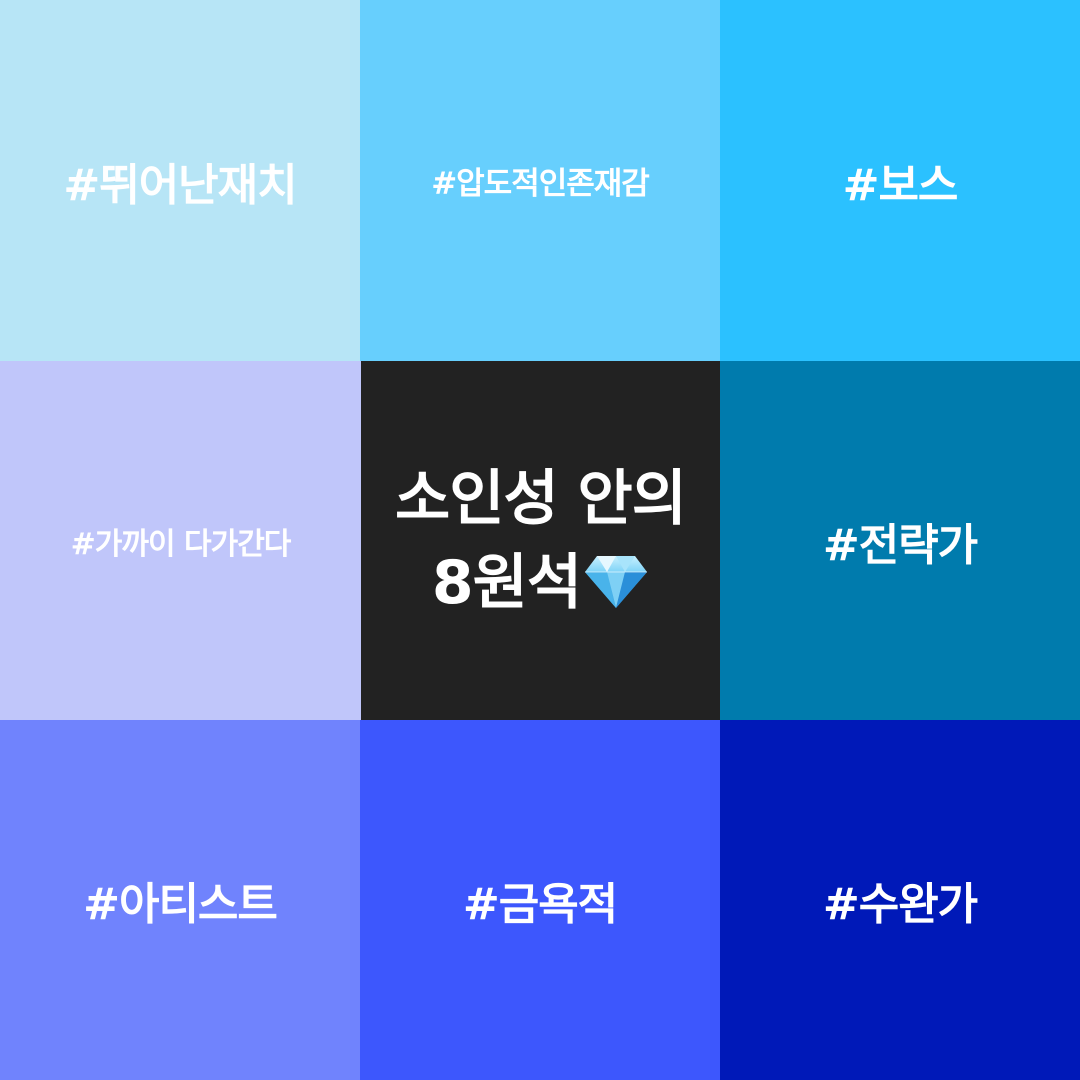  Describe the element at coordinates (900, 185) in the screenshot. I see `tag-label: #보스` at that location.